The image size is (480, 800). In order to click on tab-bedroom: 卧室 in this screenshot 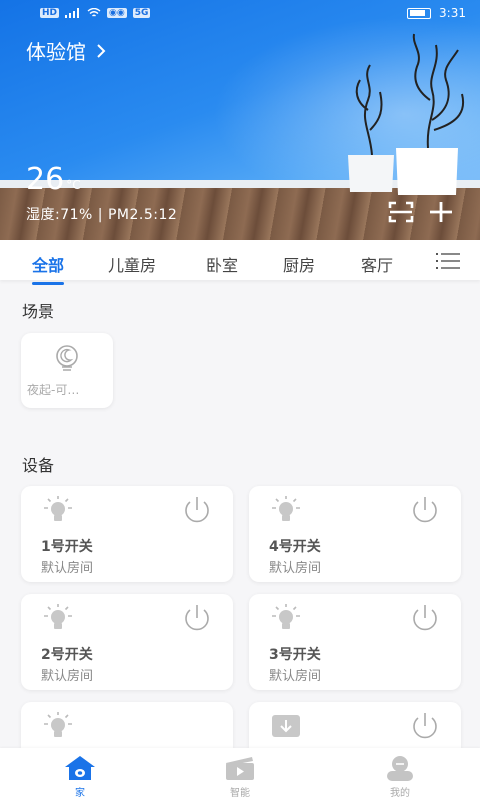, I will do `click(222, 264)`.